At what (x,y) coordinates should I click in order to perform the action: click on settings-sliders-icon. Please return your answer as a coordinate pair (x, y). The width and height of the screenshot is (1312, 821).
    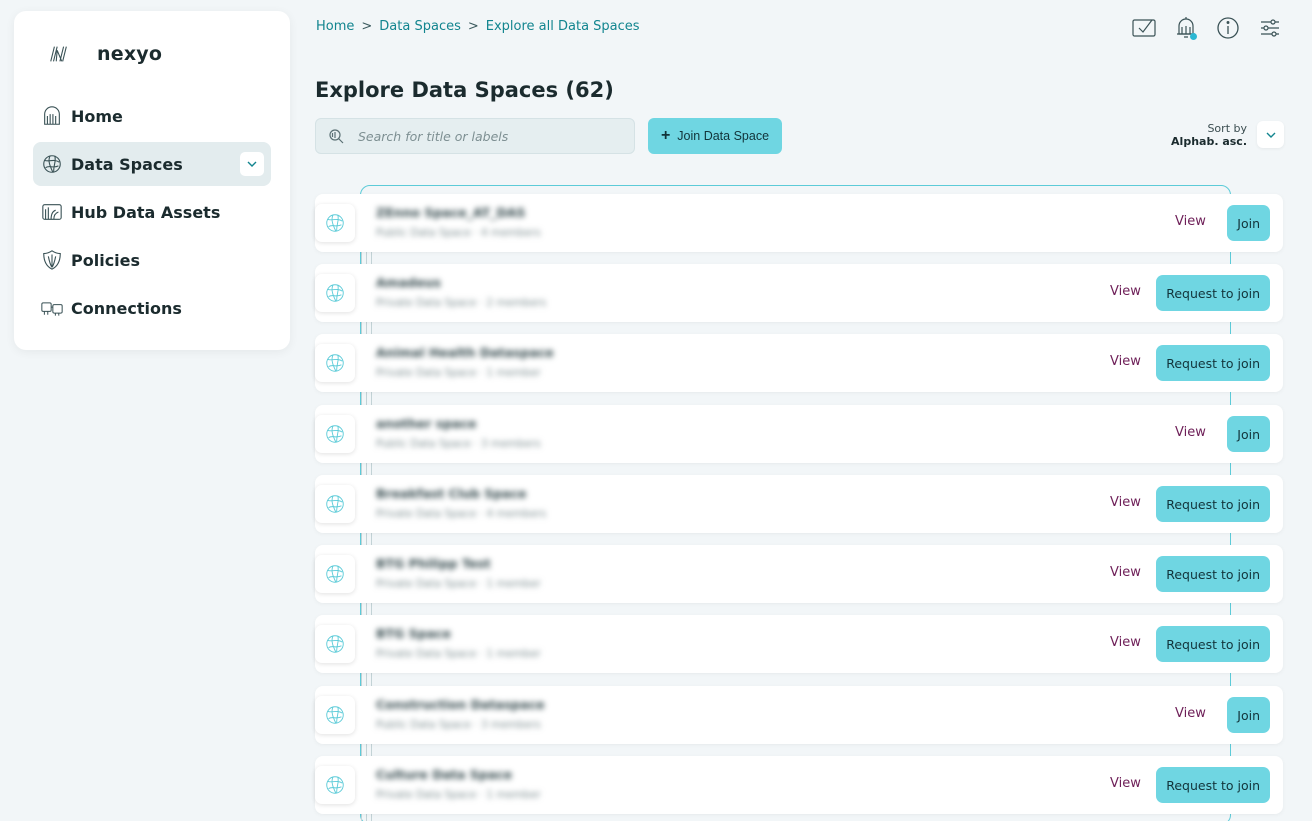
    Looking at the image, I should click on (1270, 28).